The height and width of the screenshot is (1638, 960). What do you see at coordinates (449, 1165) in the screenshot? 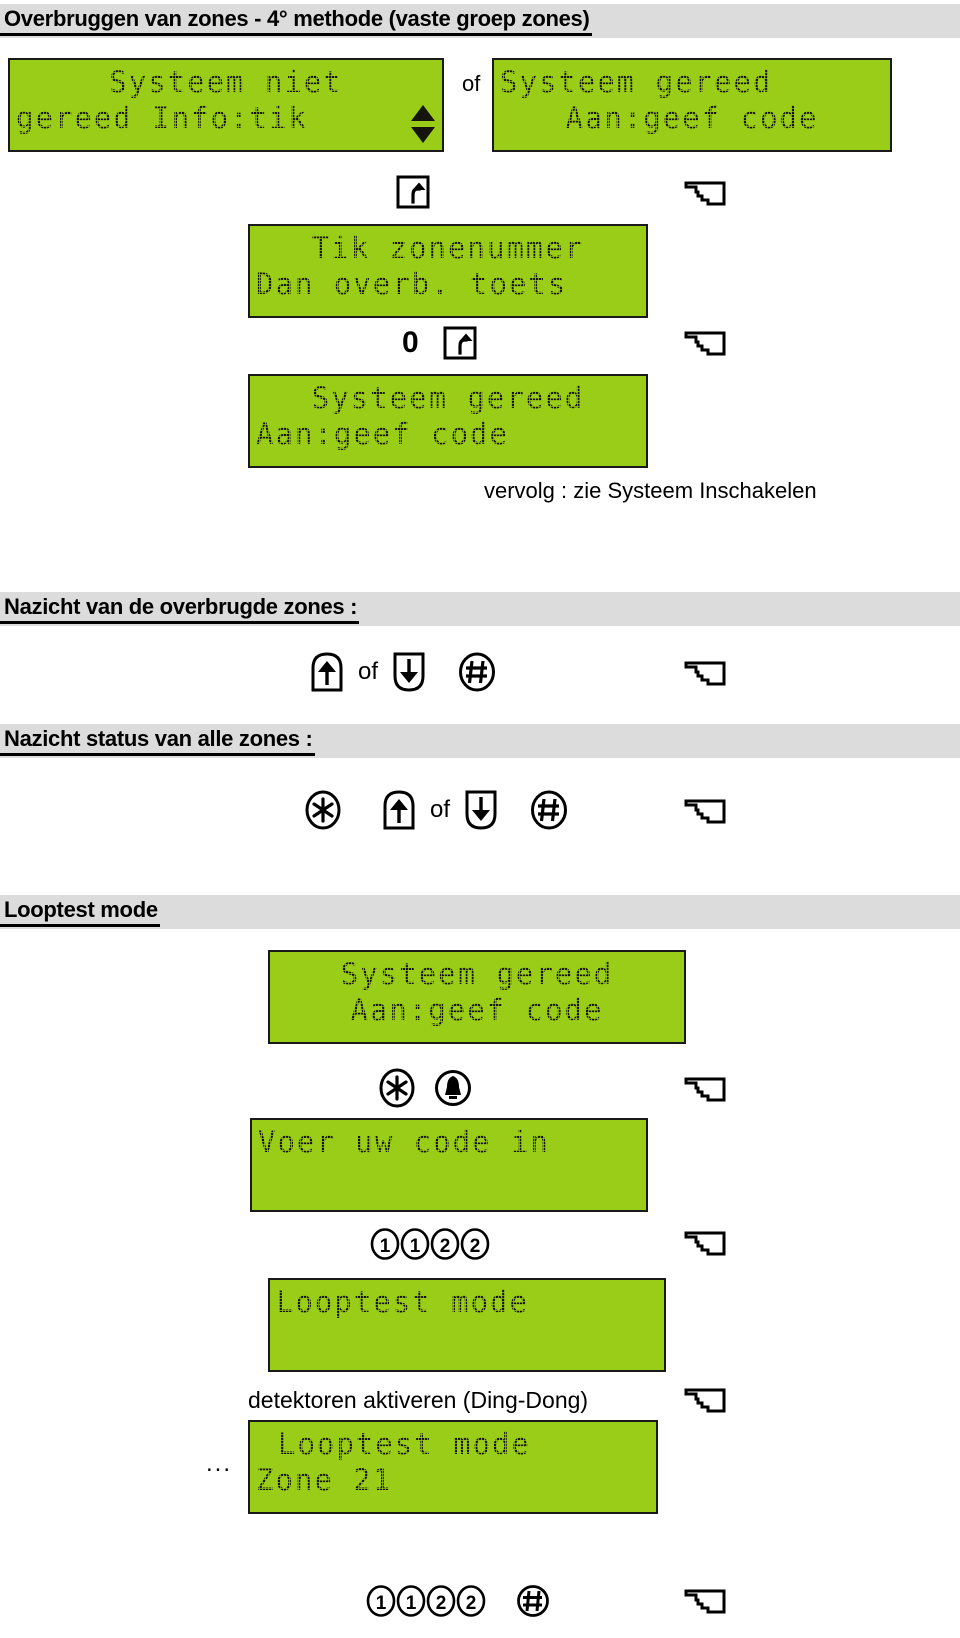
I see `lcd-enter-code: Voer uw code in` at bounding box center [449, 1165].